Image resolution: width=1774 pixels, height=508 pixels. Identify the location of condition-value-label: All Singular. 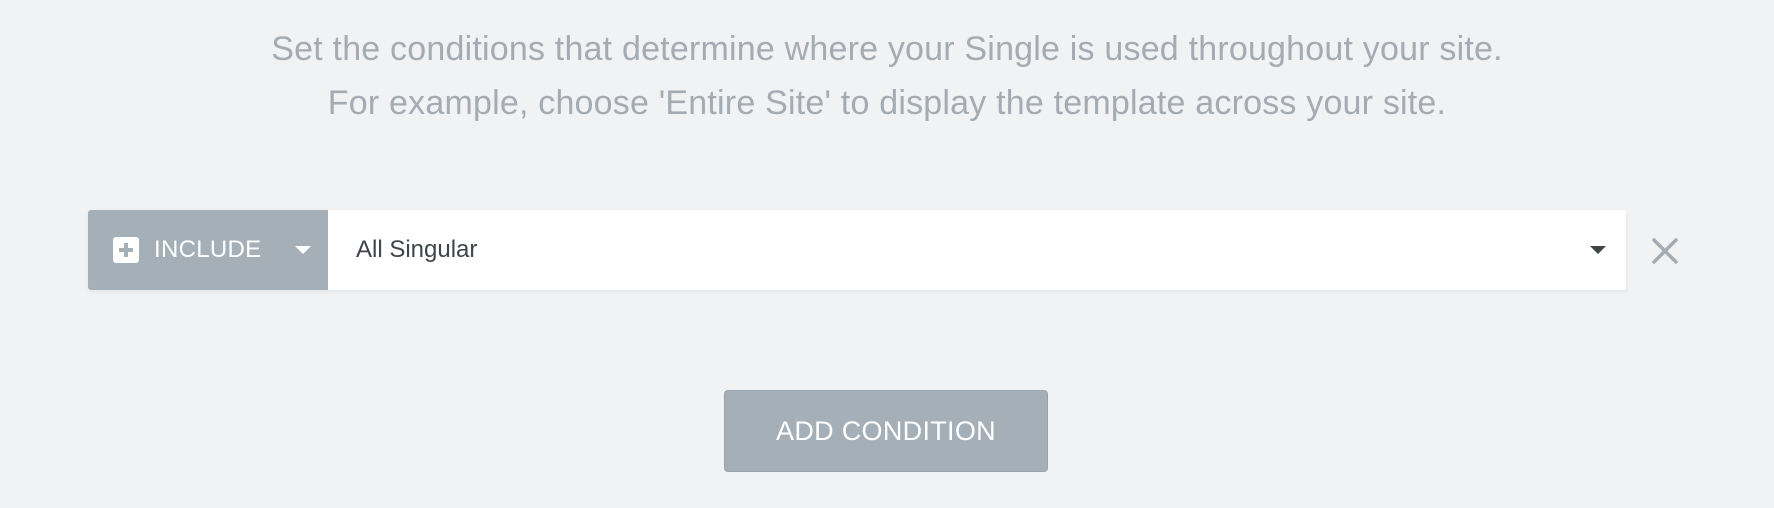
(417, 249).